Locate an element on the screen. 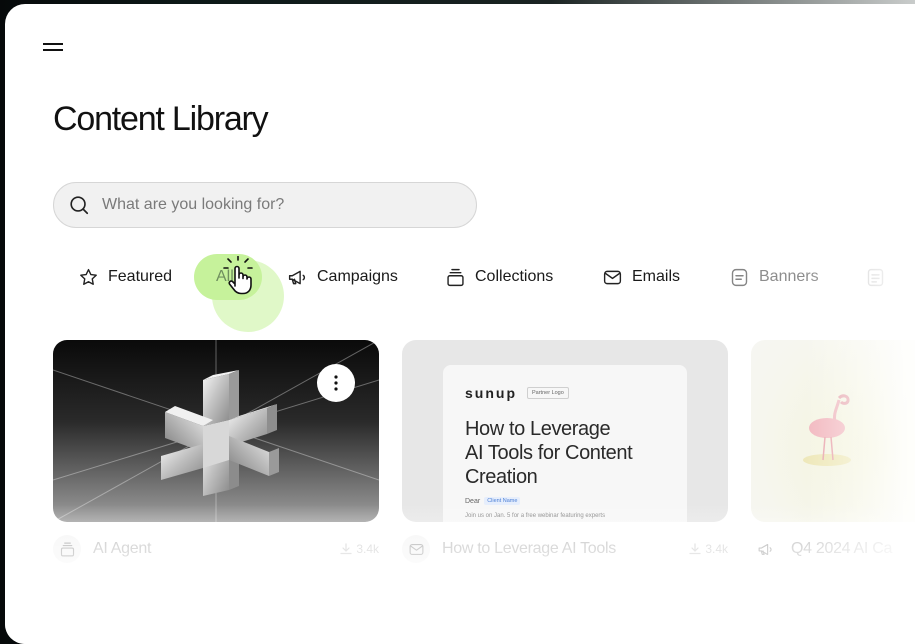 The width and height of the screenshot is (915, 644). search-input is located at coordinates (267, 205).